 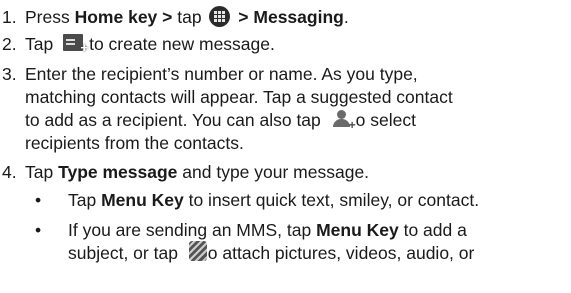 I want to click on step-text: Tap Type message and type your message., so click(x=197, y=172).